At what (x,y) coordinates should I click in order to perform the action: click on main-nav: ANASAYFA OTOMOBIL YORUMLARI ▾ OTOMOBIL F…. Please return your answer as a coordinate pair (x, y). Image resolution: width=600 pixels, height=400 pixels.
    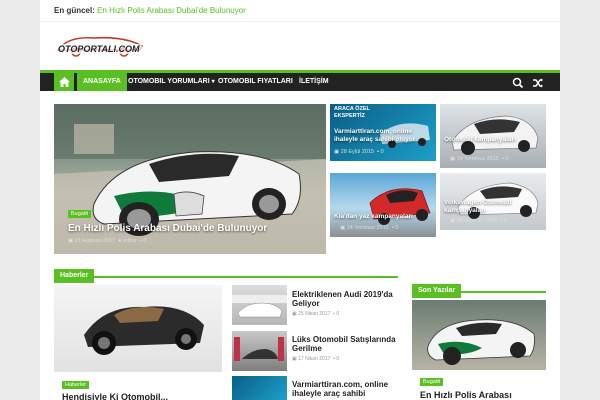
    Looking at the image, I should click on (300, 80).